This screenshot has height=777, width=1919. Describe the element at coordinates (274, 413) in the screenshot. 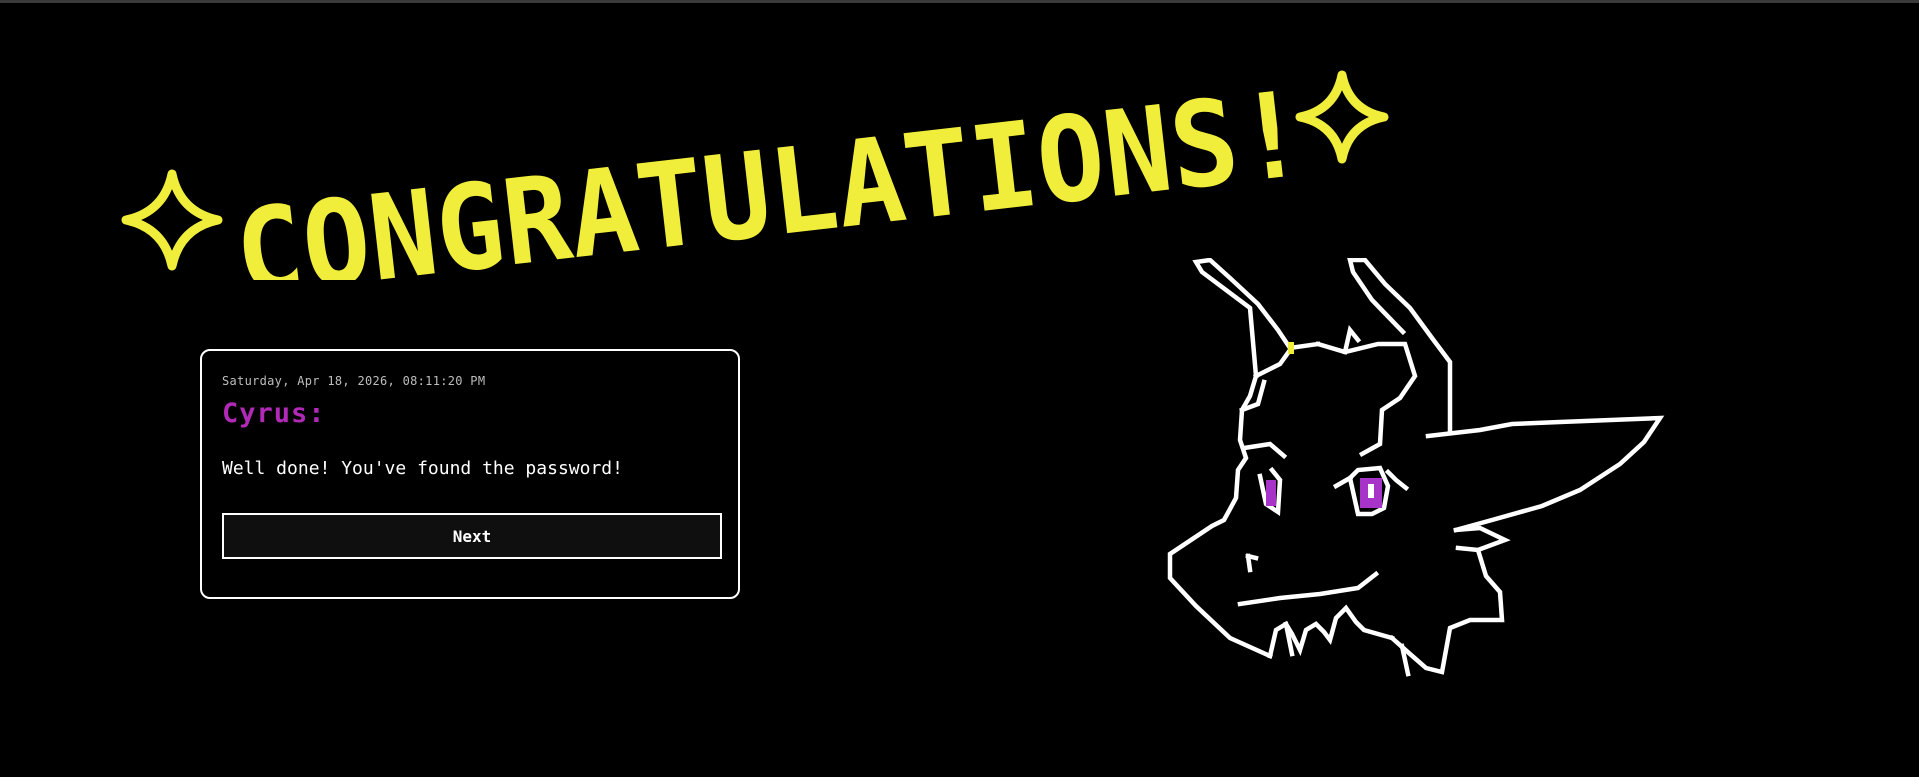

I see `speaker-name: Cyrus:` at that location.